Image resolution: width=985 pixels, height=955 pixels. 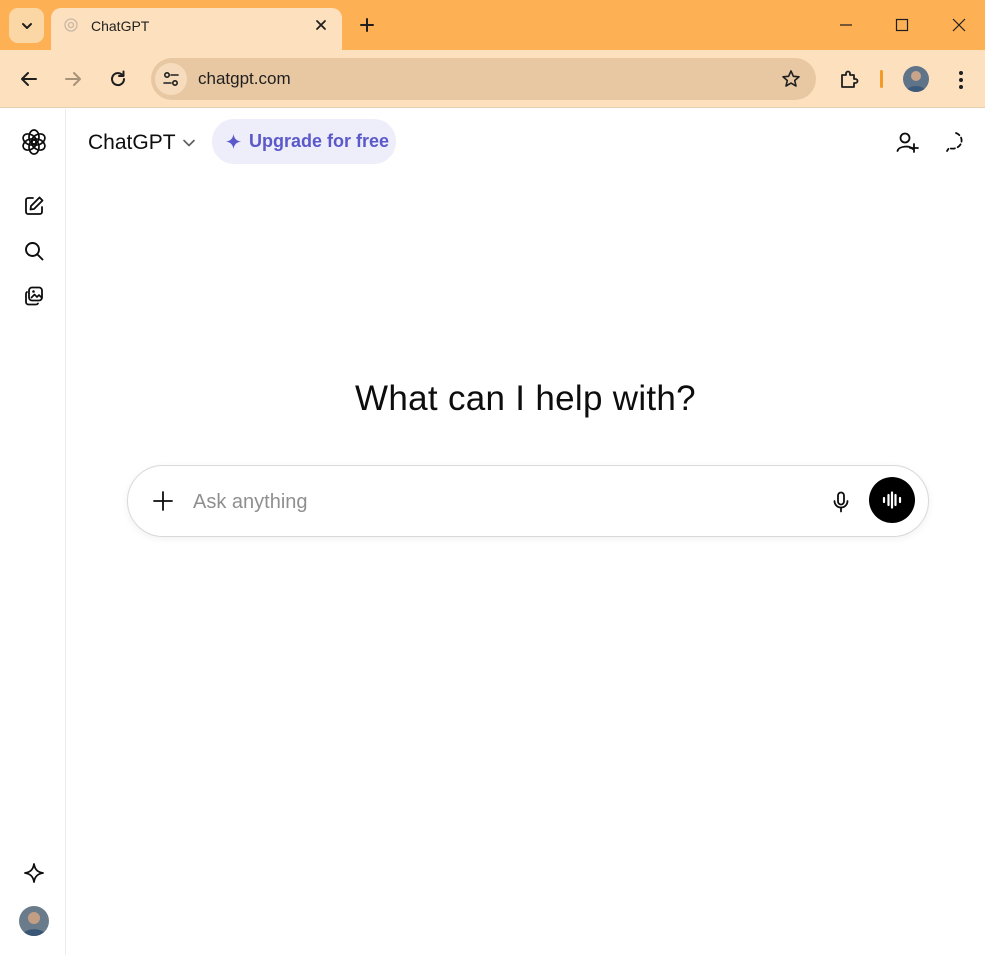 I want to click on attach-button, so click(x=163, y=501).